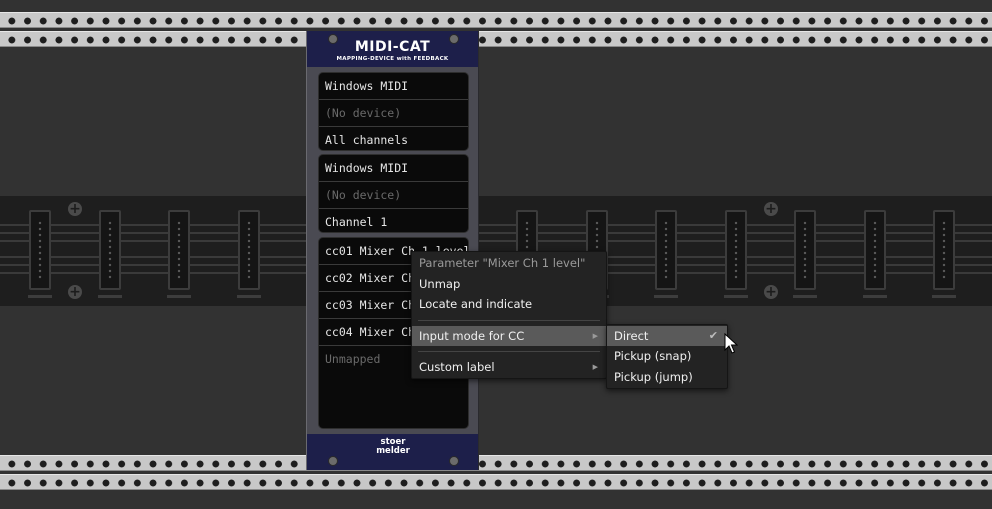 This screenshot has height=509, width=992. What do you see at coordinates (713, 335) in the screenshot?
I see `check-icon: ✔` at bounding box center [713, 335].